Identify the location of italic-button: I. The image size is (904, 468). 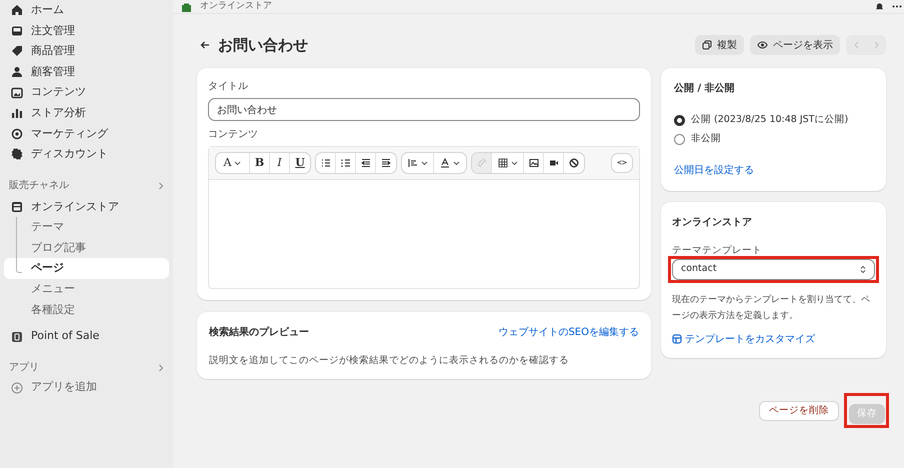
(280, 163).